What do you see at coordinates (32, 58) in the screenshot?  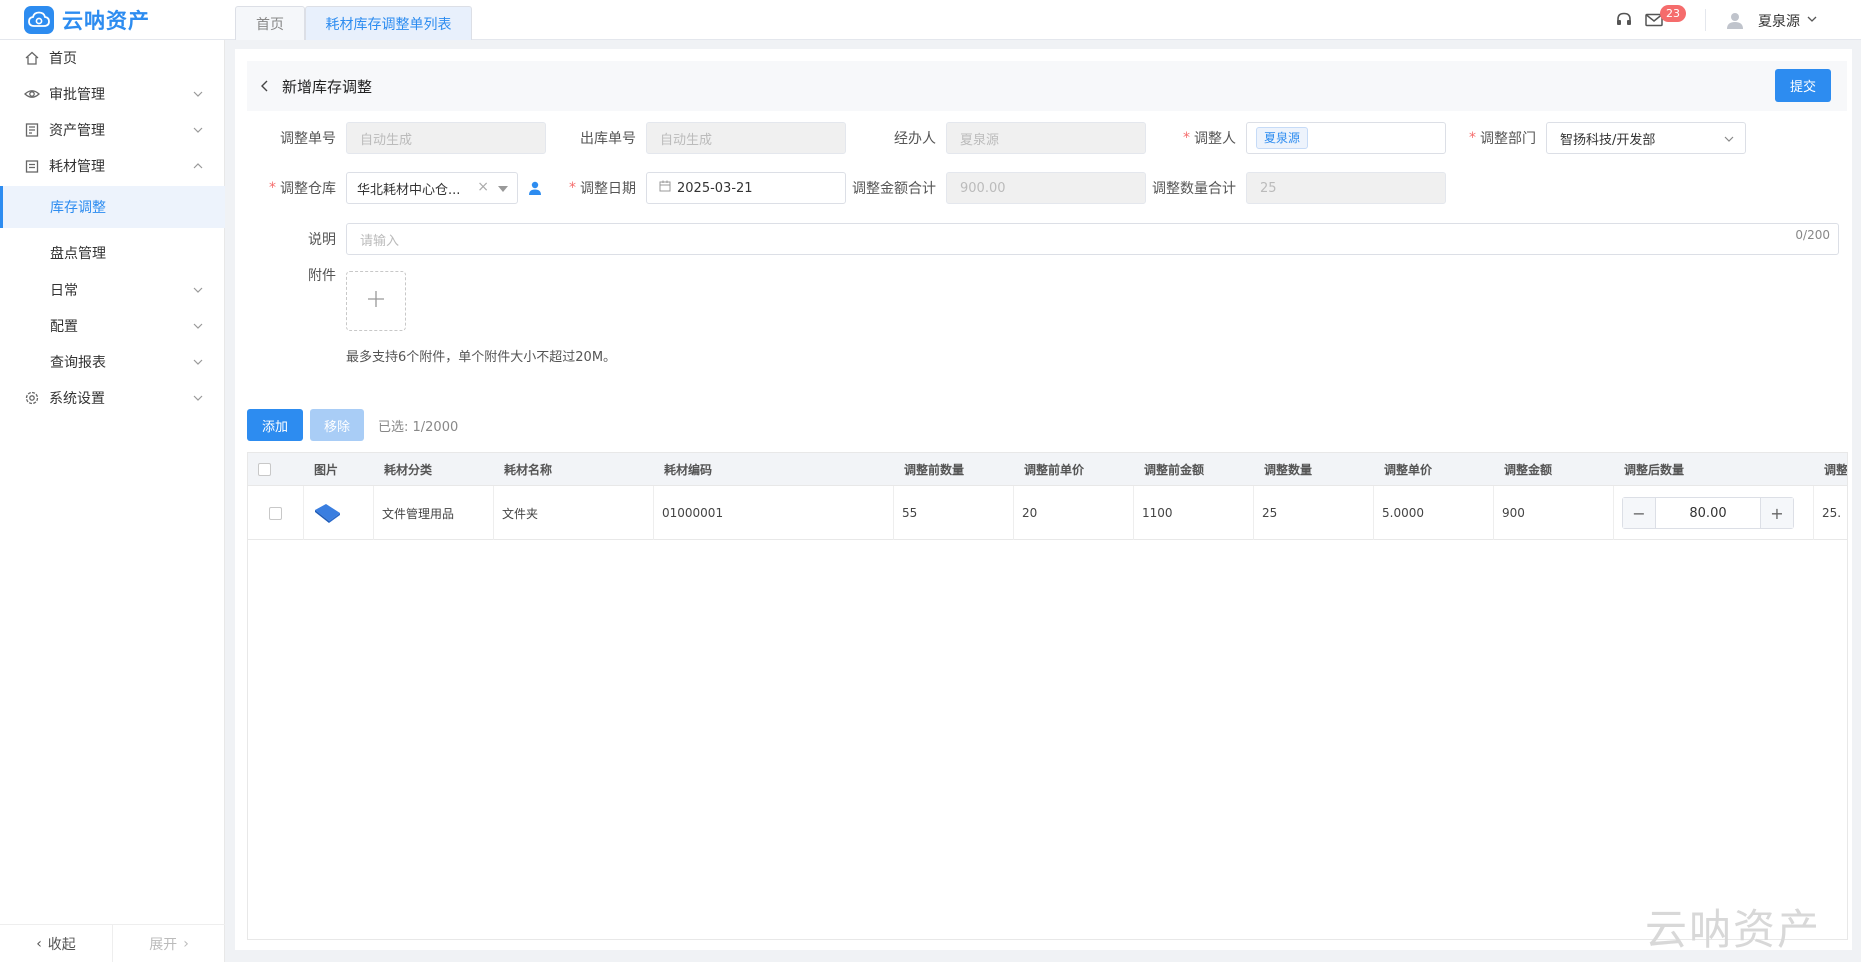 I see `home-icon` at bounding box center [32, 58].